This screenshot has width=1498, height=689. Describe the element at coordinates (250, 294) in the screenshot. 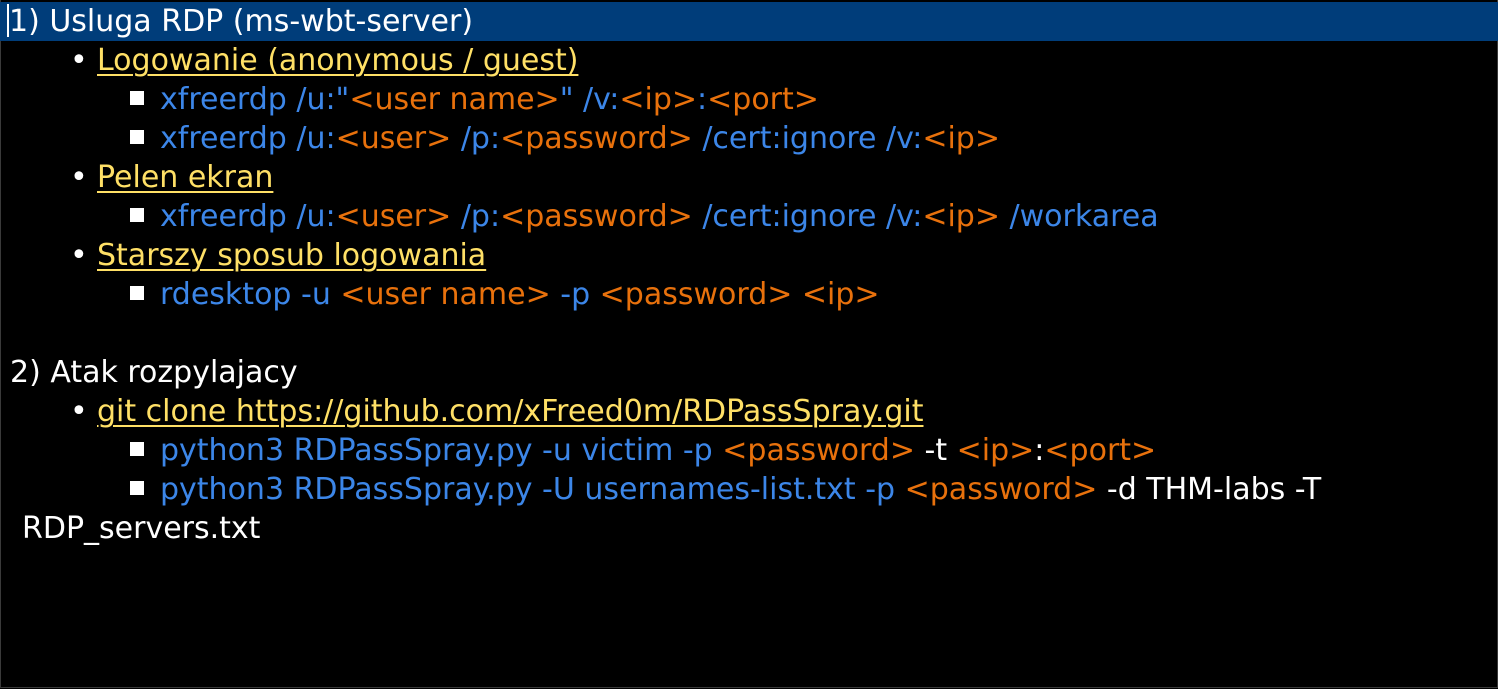

I see `command-token: rdesktop -u` at that location.